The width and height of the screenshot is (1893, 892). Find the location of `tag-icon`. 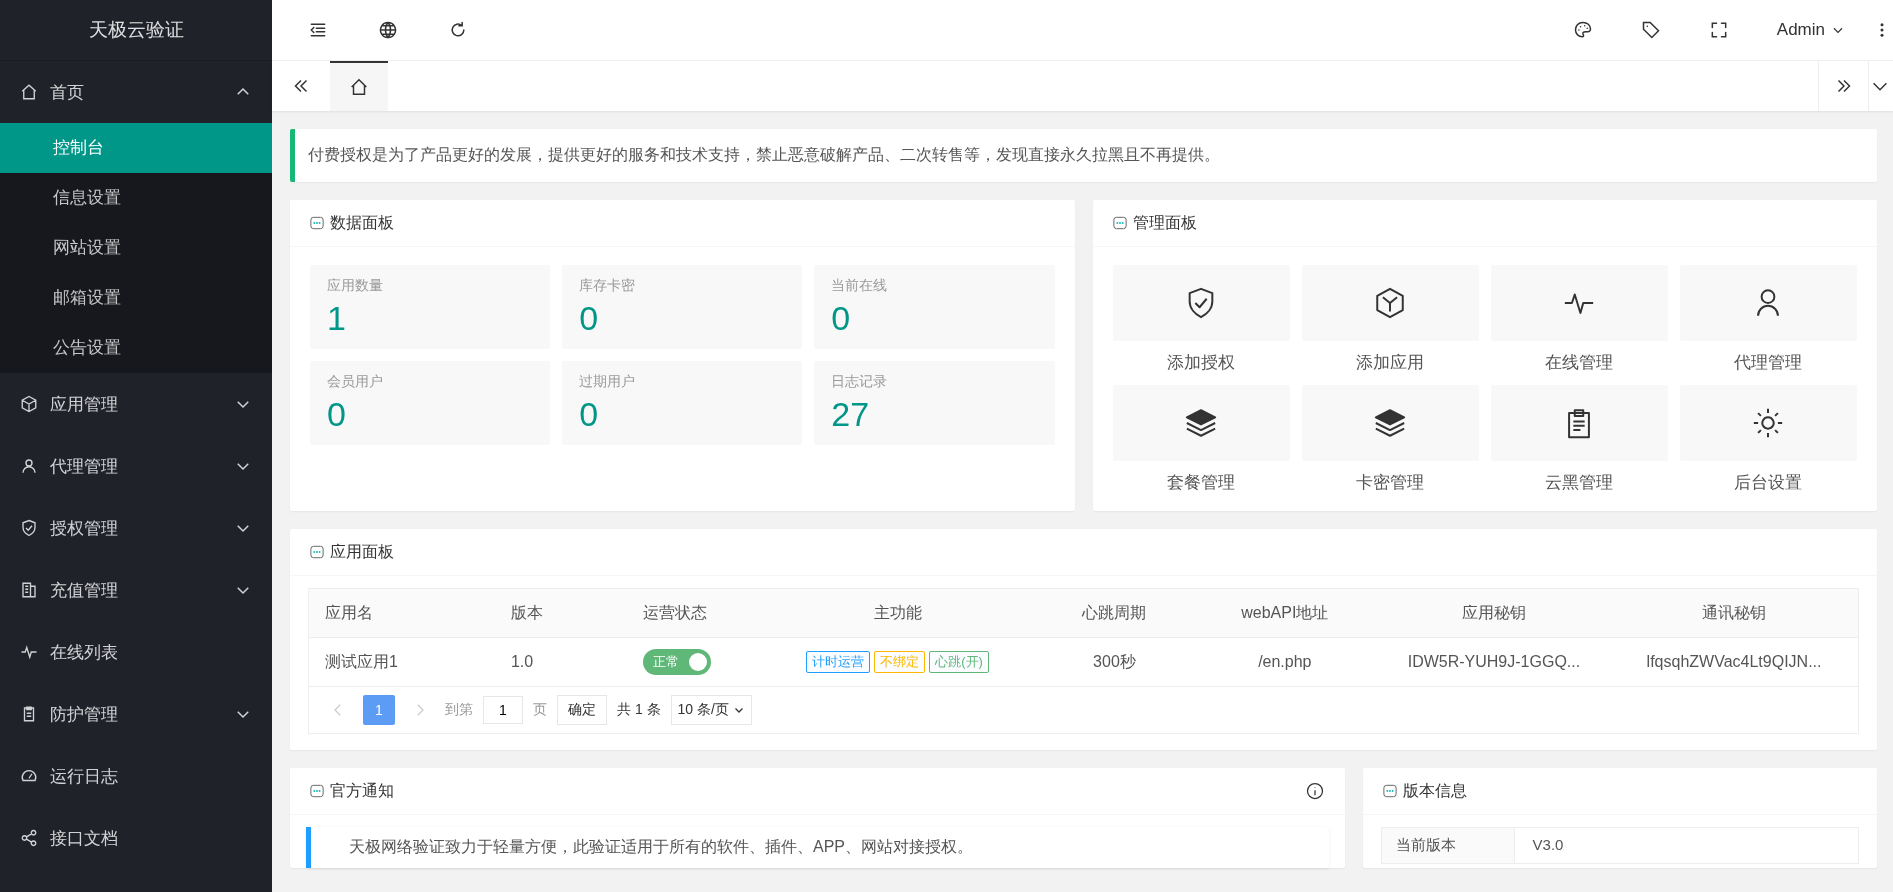

tag-icon is located at coordinates (1650, 30).